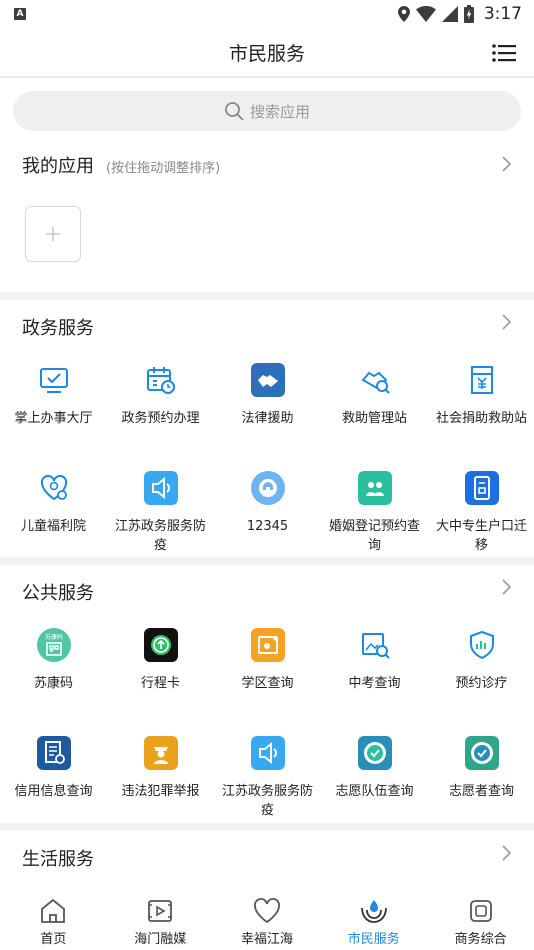 The image size is (534, 950). I want to click on app-label: 志愿队伍查询, so click(374, 791).